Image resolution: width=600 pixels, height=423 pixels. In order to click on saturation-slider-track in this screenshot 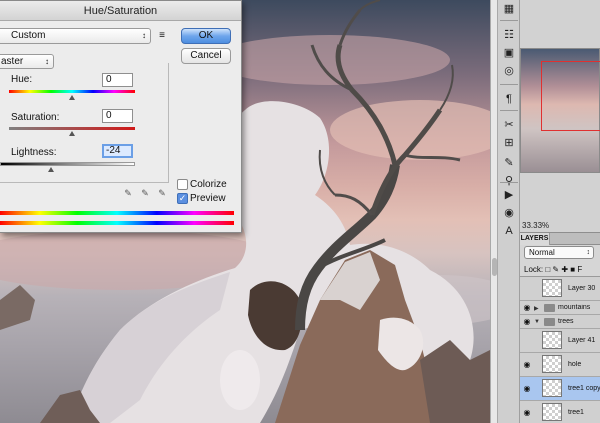, I will do `click(72, 128)`.